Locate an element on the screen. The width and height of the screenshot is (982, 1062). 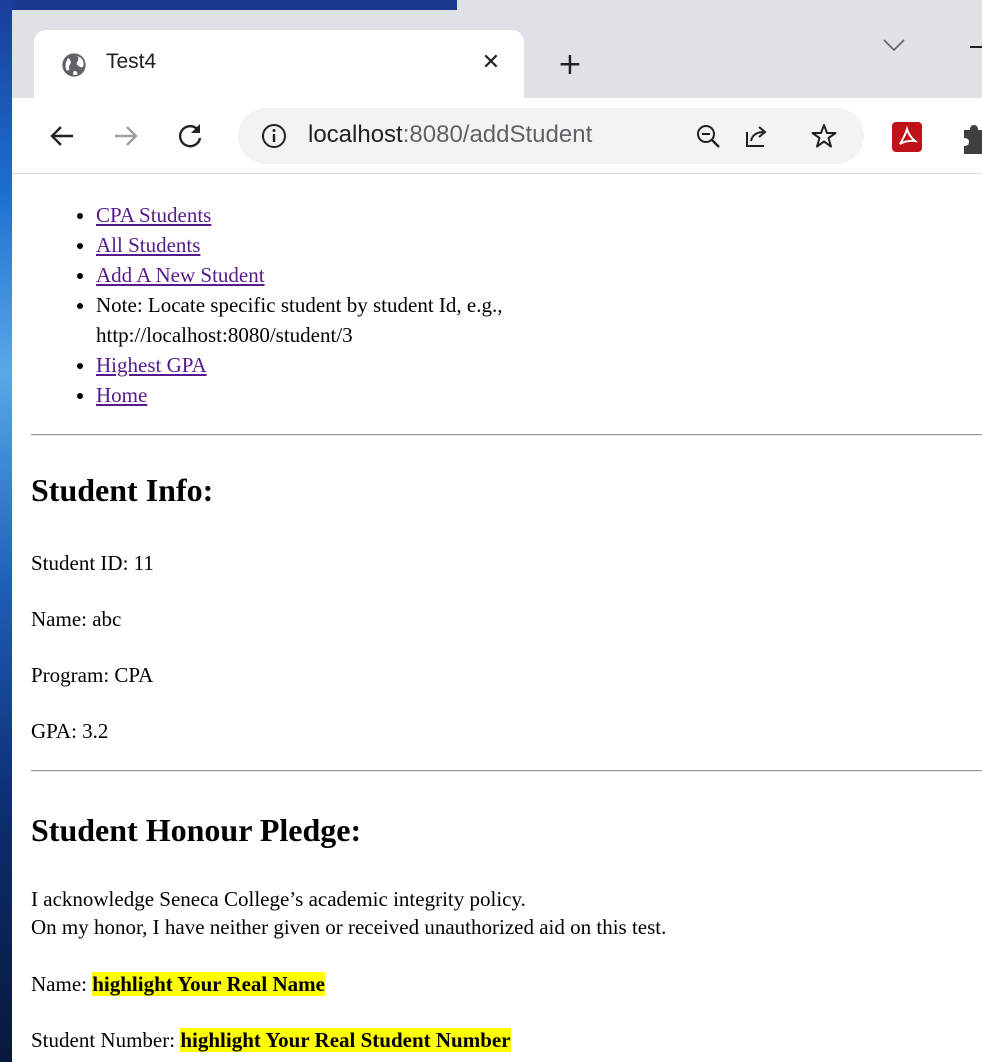
url-path: :8080/addStudent is located at coordinates (497, 134).